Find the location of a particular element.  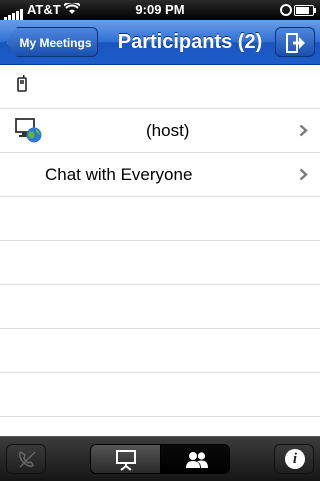

status-bar: AT&T 9:09 PM is located at coordinates (160, 10).